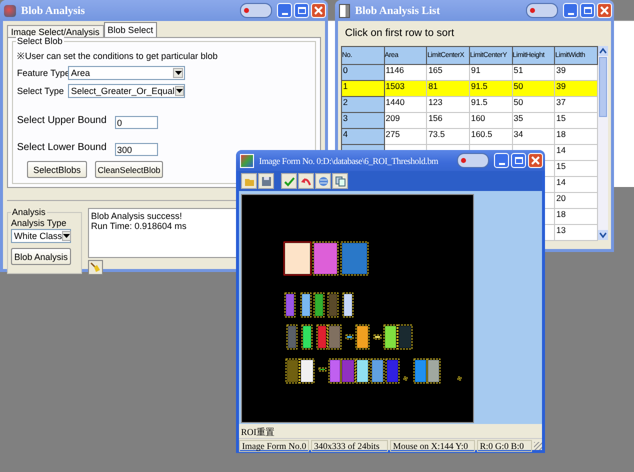 The height and width of the screenshot is (472, 634). What do you see at coordinates (131, 29) in the screenshot?
I see `tab: Blob Select` at bounding box center [131, 29].